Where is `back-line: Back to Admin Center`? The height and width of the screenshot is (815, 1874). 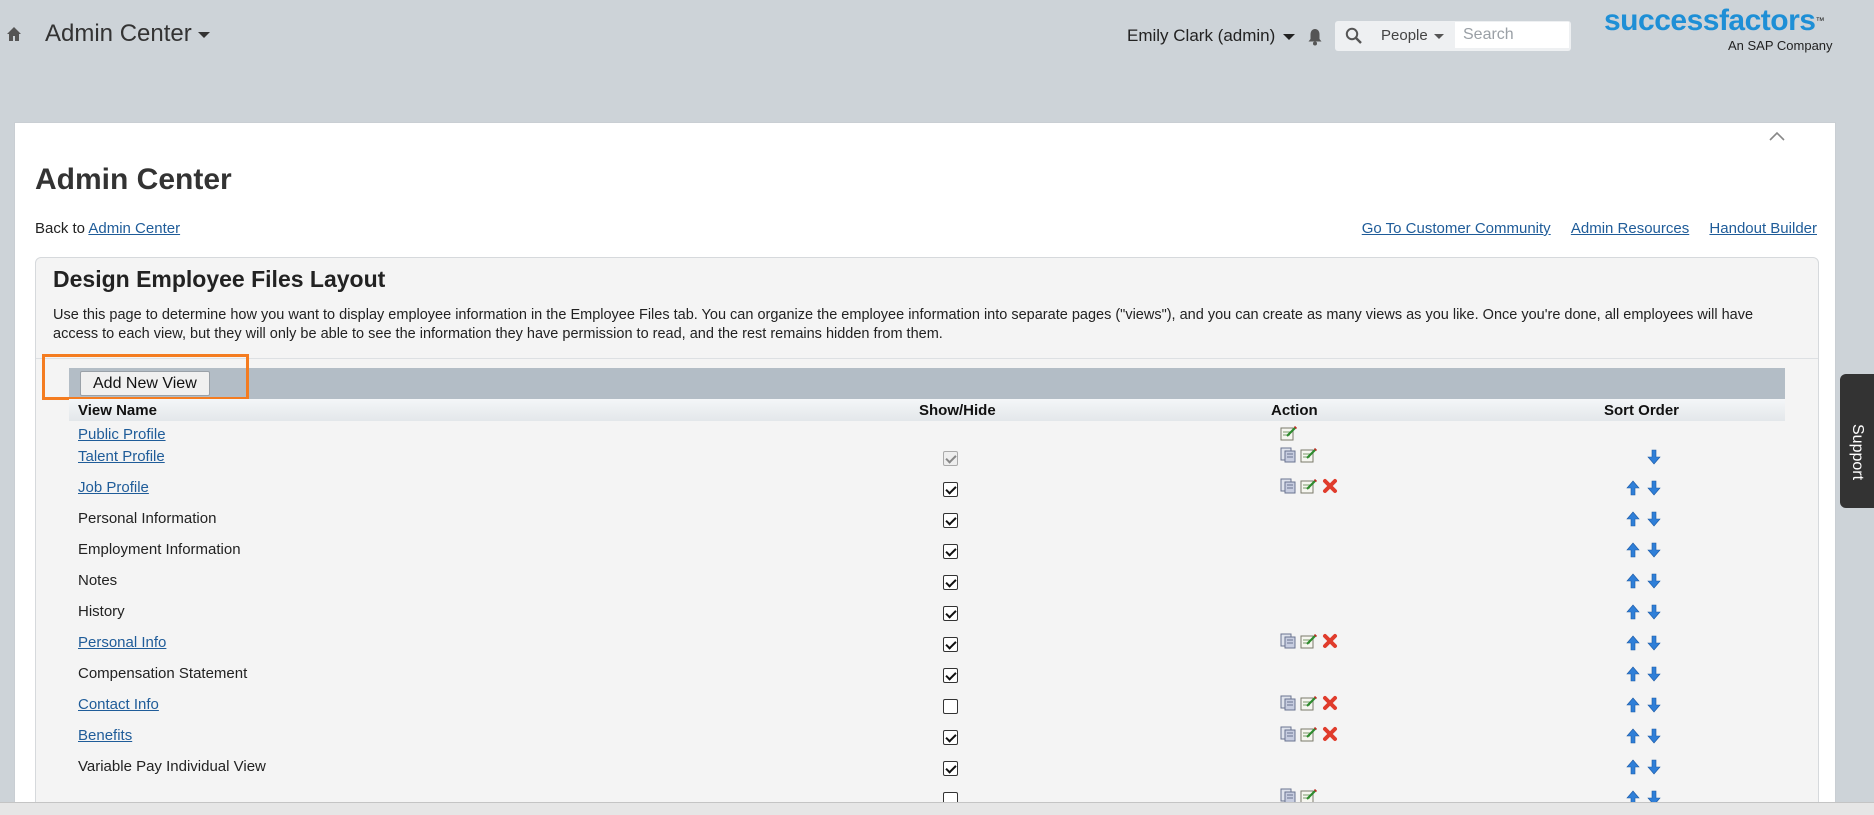 back-line: Back to Admin Center is located at coordinates (107, 228).